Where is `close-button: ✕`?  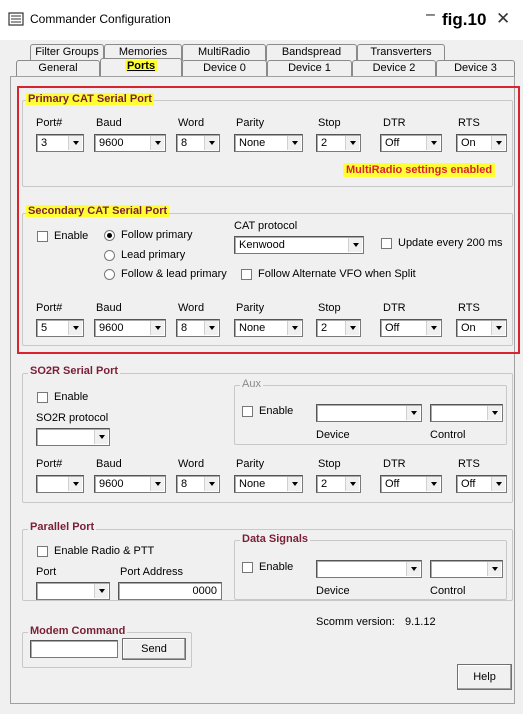 close-button: ✕ is located at coordinates (503, 19).